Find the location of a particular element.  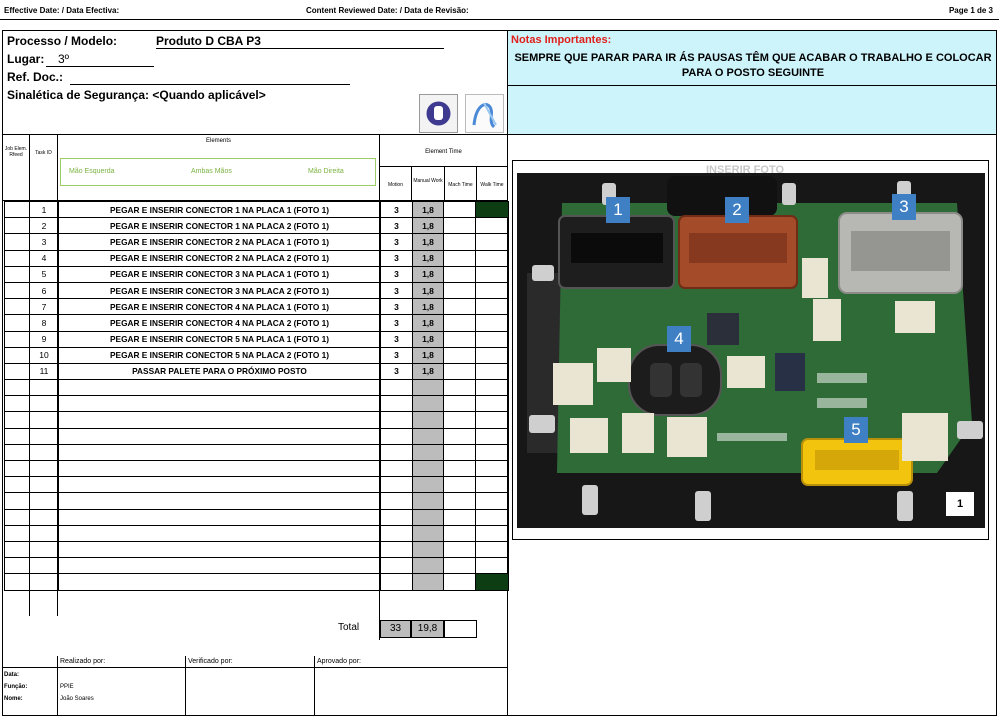

total-motion: 33 is located at coordinates (395, 629).